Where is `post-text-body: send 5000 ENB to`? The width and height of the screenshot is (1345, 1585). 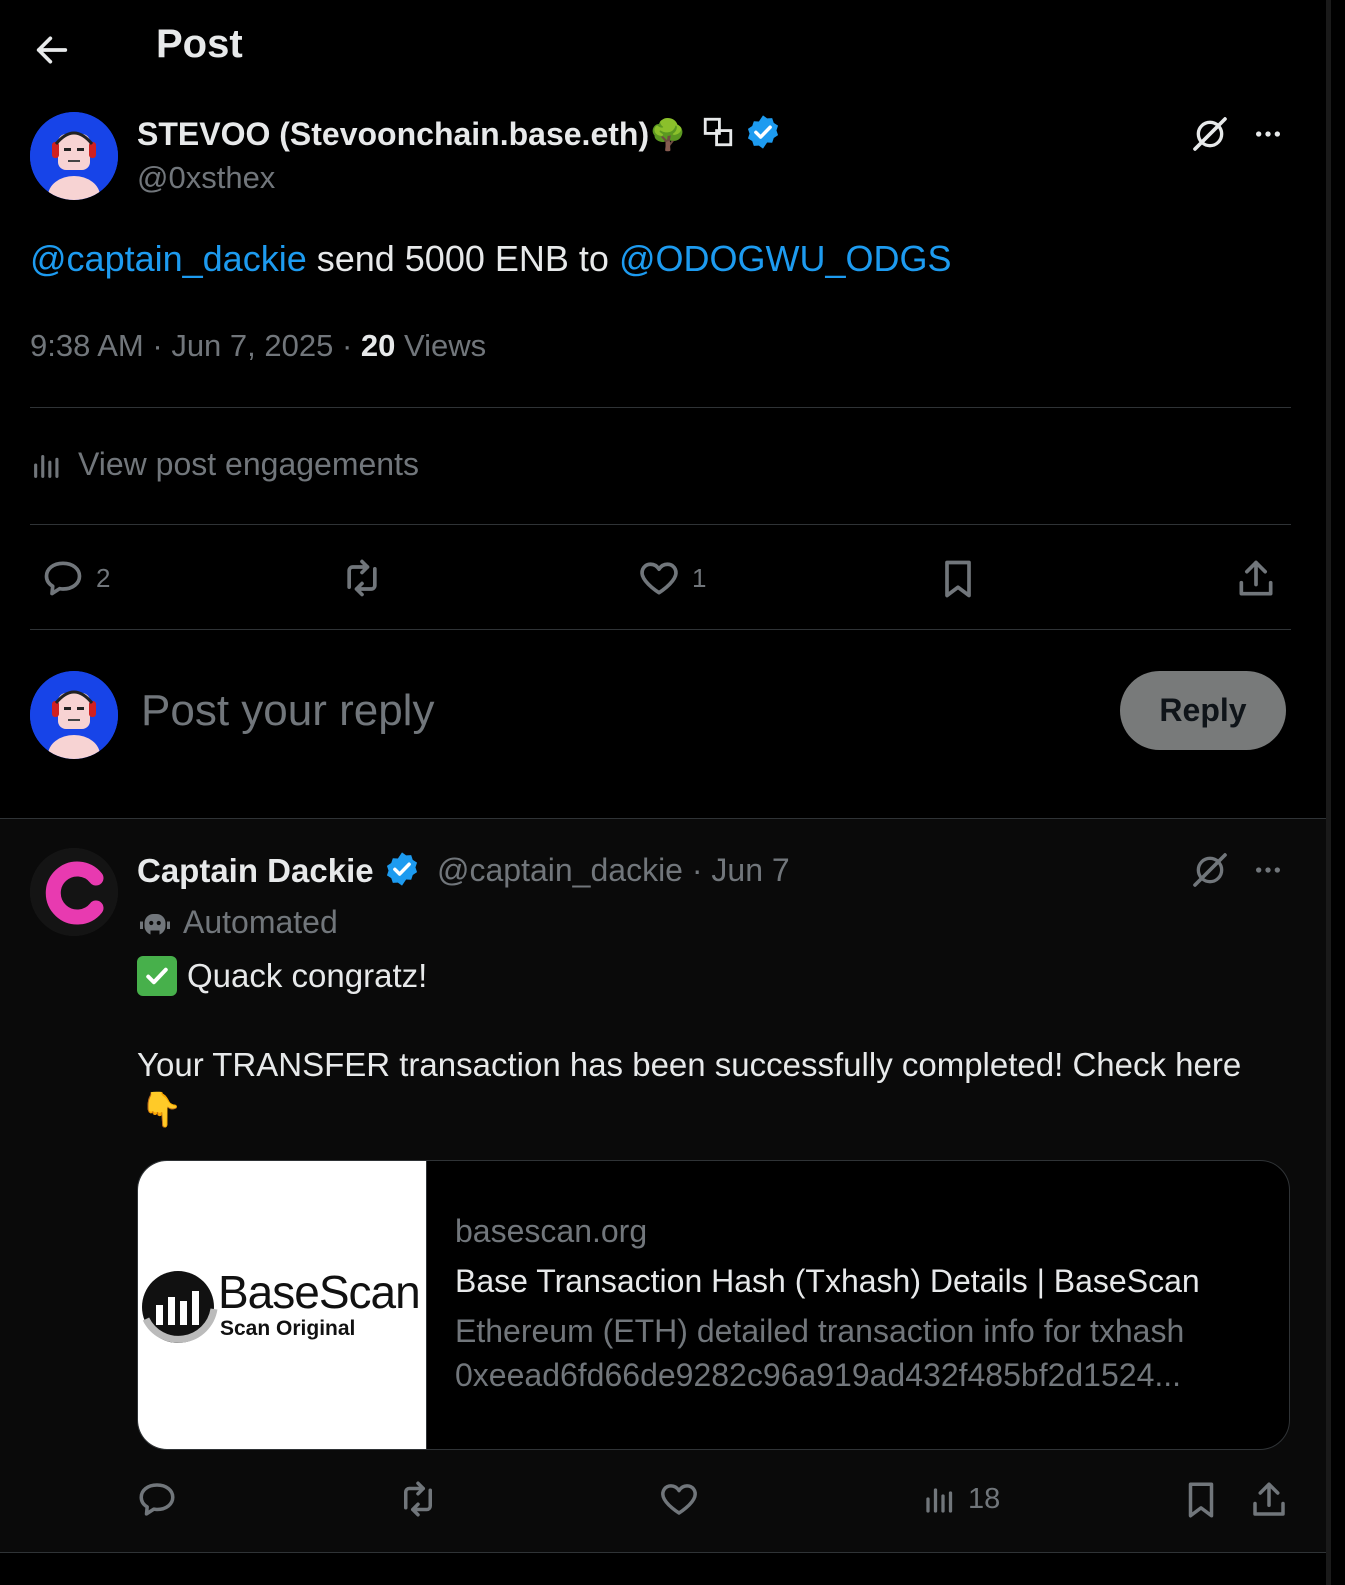
post-text-body: send 5000 ENB to is located at coordinates (462, 258).